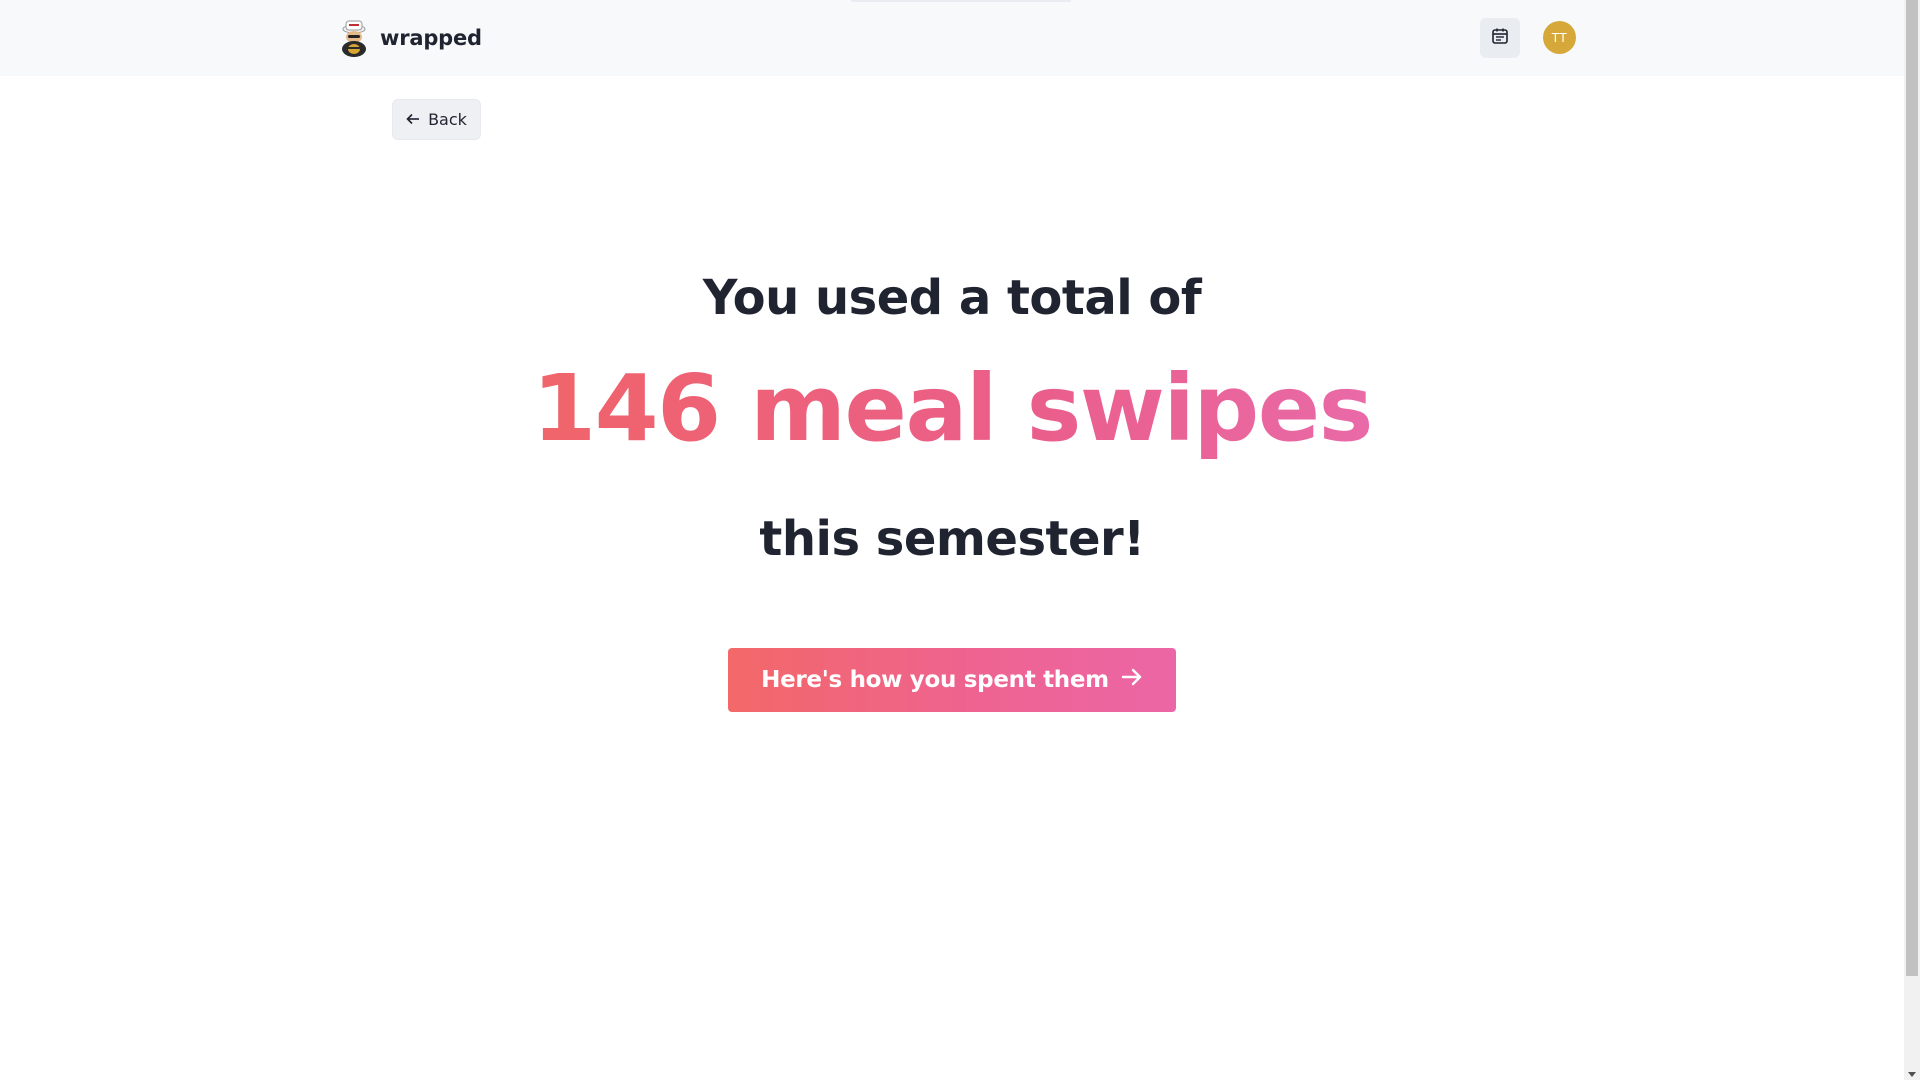 The height and width of the screenshot is (1080, 1920). Describe the element at coordinates (413, 119) in the screenshot. I see `arrow-left-icon` at that location.